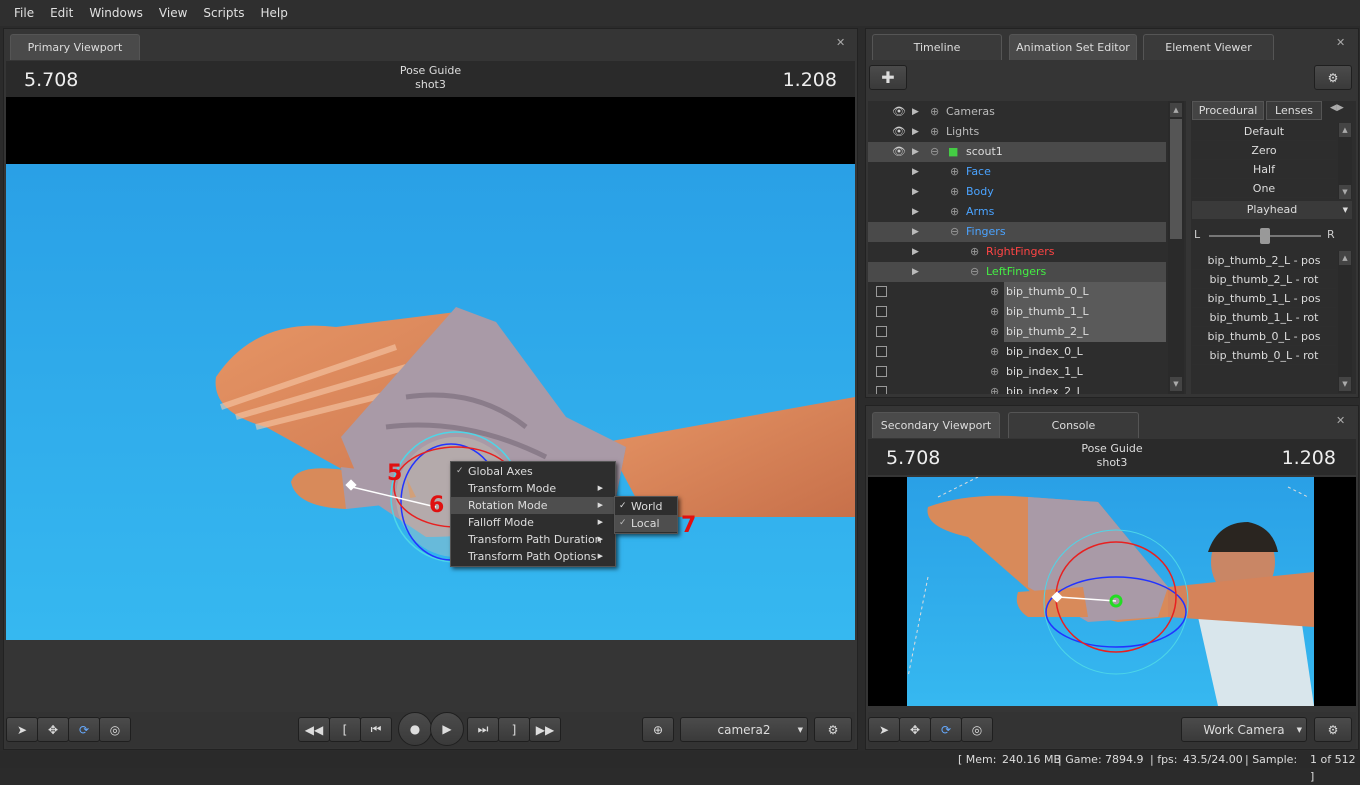  I want to click on tab-lenses: Lenses, so click(1294, 110).